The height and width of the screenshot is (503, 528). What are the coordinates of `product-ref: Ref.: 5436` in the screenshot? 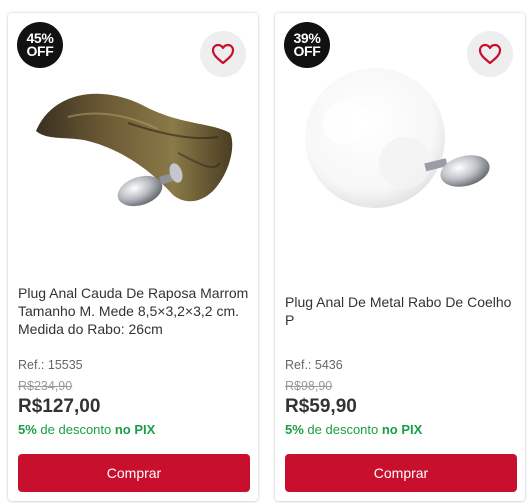 It's located at (314, 365).